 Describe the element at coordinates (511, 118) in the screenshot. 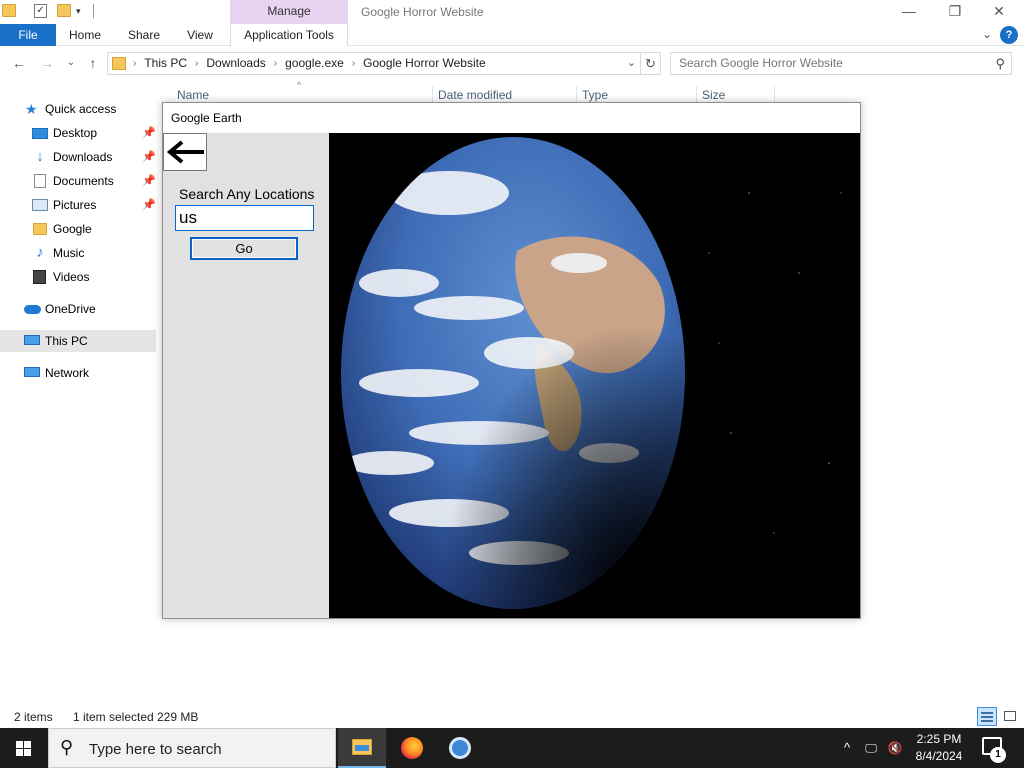

I see `app-window-title: Google Earth` at that location.